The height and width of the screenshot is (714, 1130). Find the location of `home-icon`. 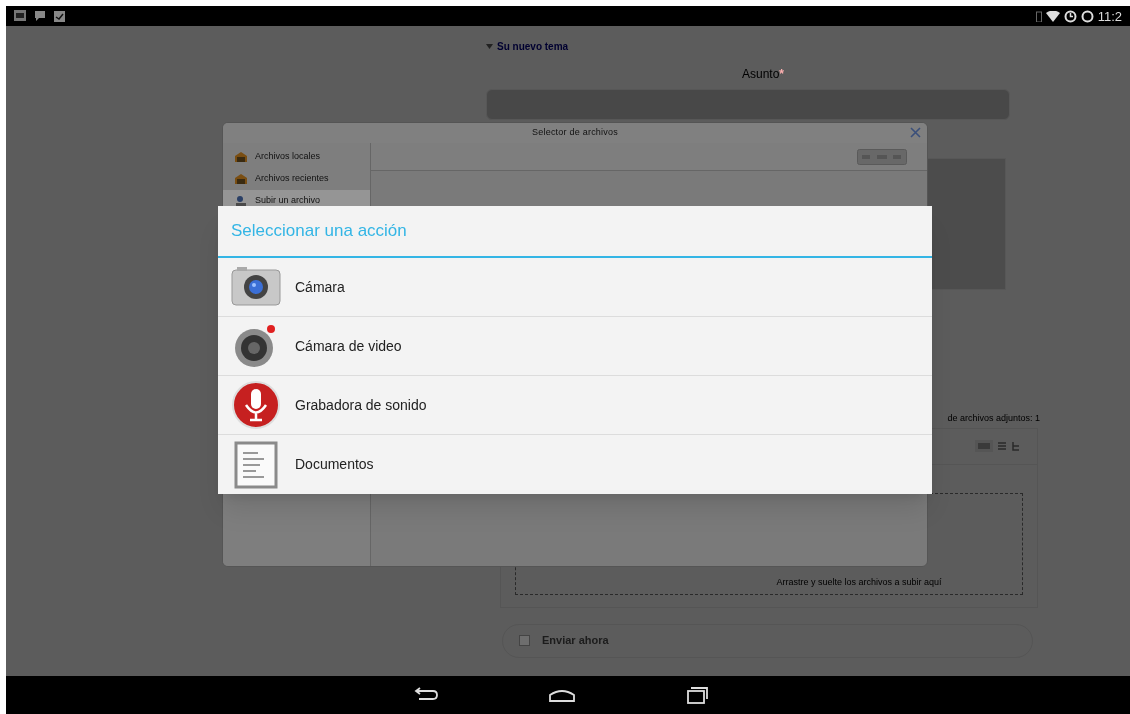

home-icon is located at coordinates (562, 695).